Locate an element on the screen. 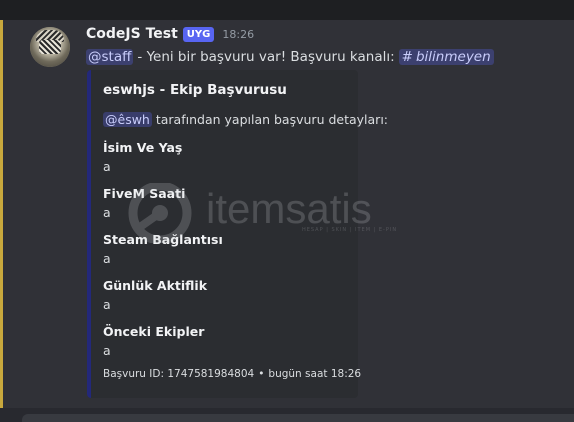 The image size is (574, 422). embed-field: İsim Ve Yaş a is located at coordinates (142, 157).